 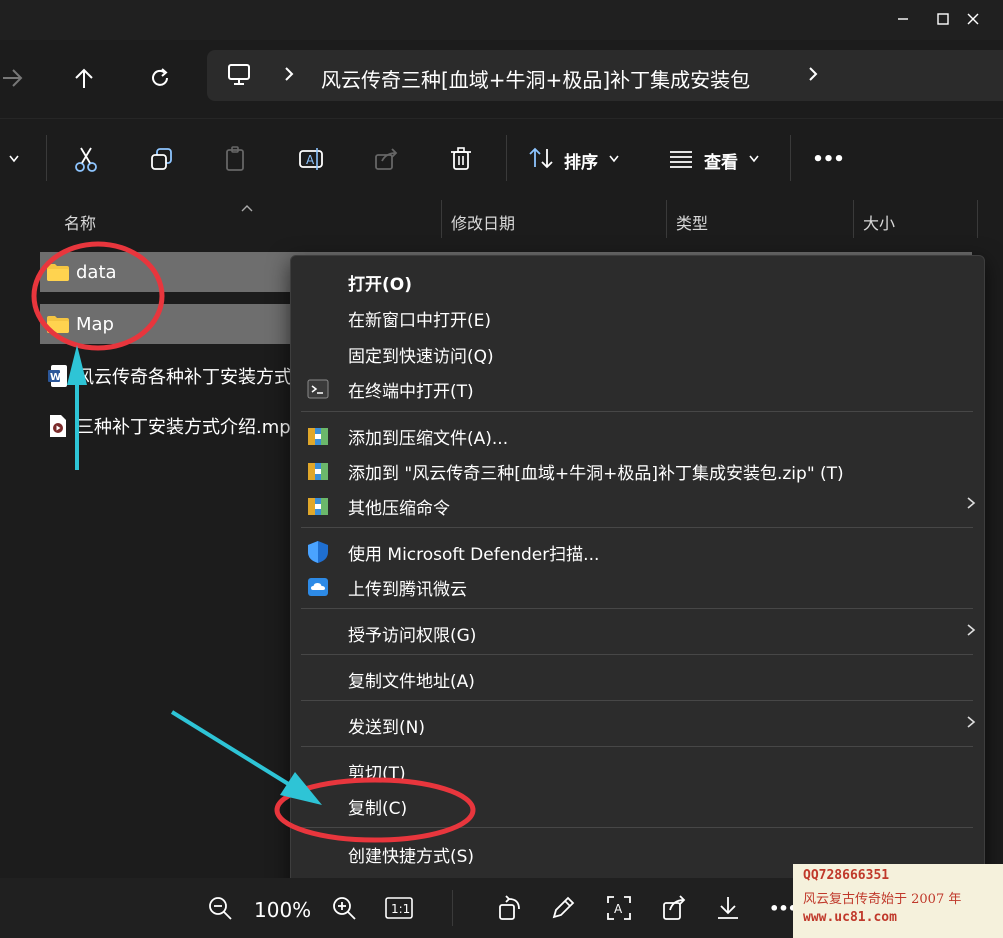 I want to click on menu-item-open-new-window: 在新窗口中打开(E), so click(x=637, y=317).